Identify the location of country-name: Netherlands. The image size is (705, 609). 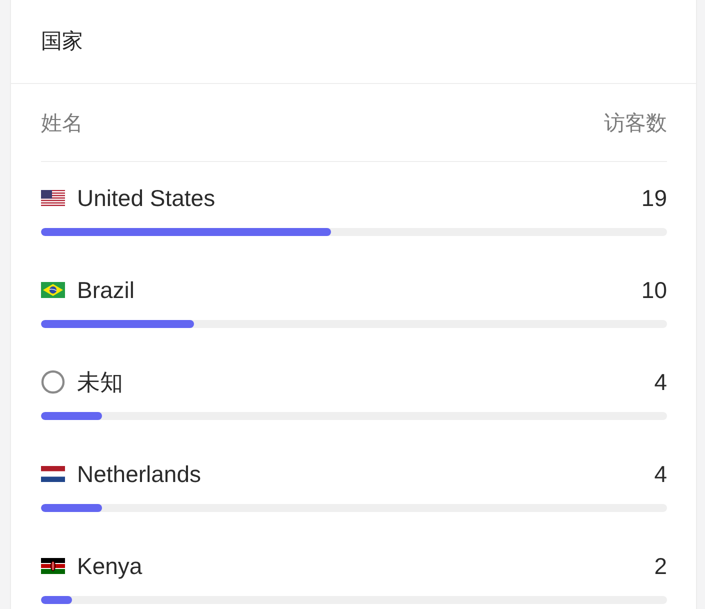
(139, 474).